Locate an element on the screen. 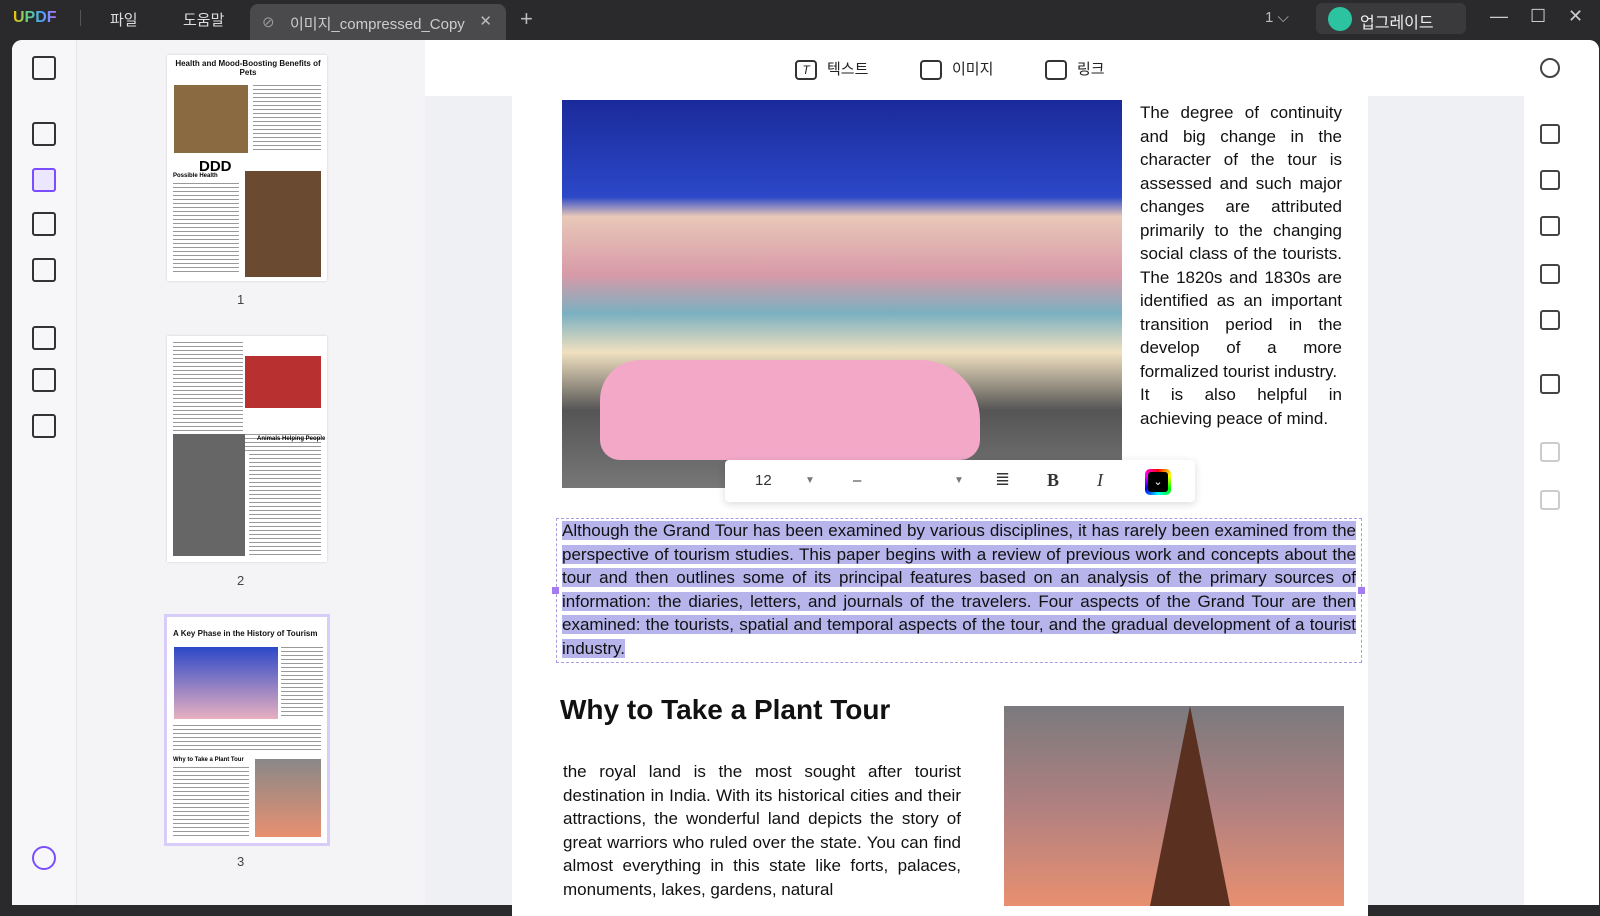 This screenshot has height=916, width=1600. thumb-subtitle: Animals Helping People is located at coordinates (291, 439).